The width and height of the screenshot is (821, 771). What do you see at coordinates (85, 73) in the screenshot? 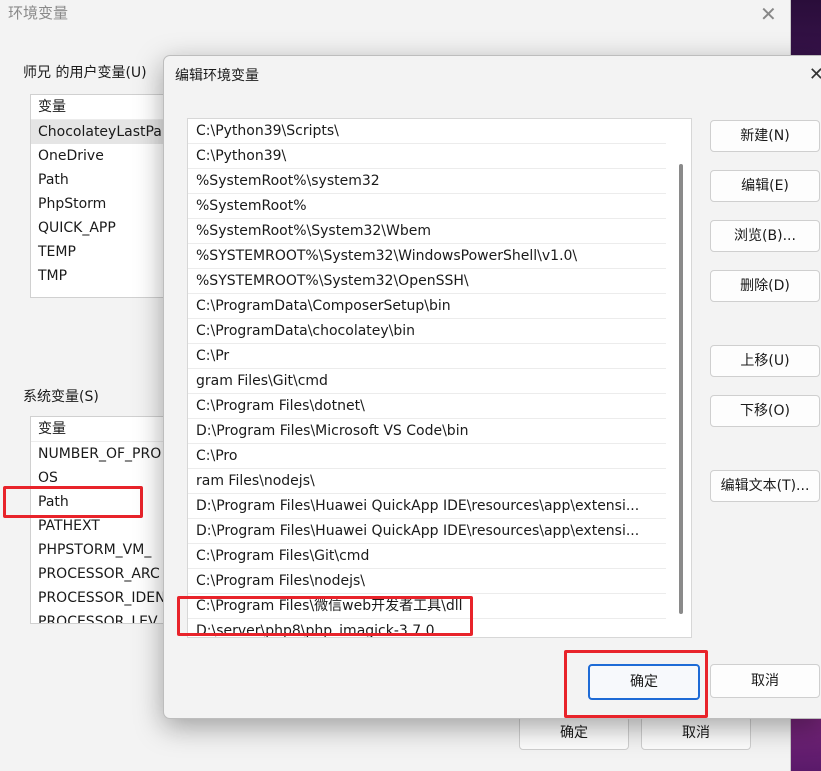
I see `user-variables-label: 师兄 的用户变量(U)` at bounding box center [85, 73].